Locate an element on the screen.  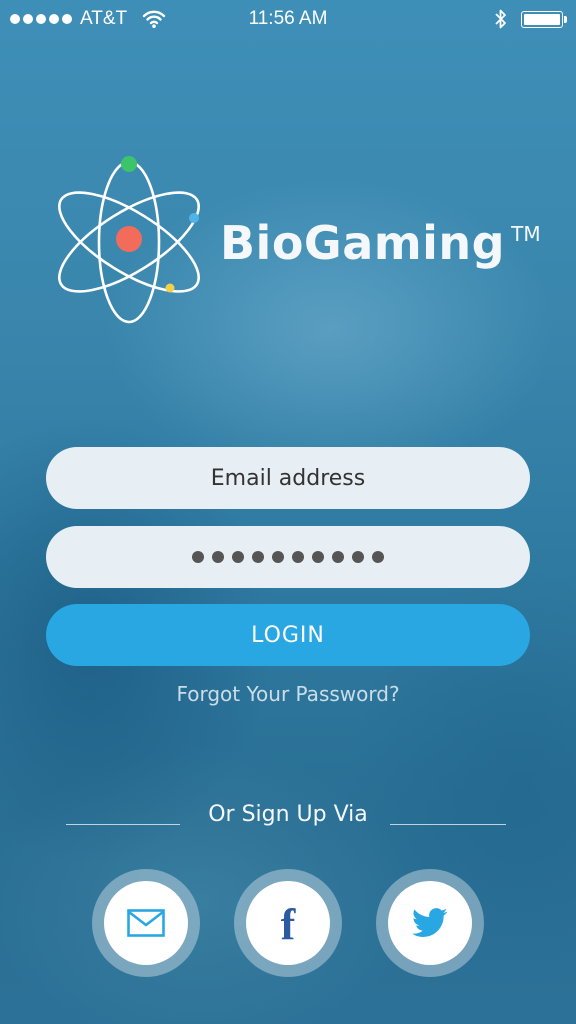
login-button-label: LOGIN is located at coordinates (288, 635).